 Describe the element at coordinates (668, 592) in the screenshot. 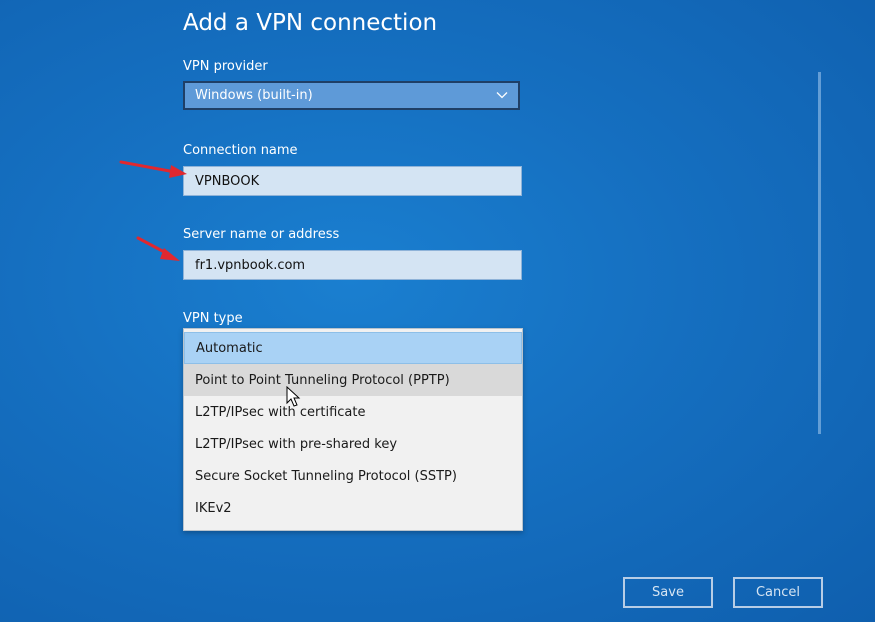

I see `save-button: Save` at that location.